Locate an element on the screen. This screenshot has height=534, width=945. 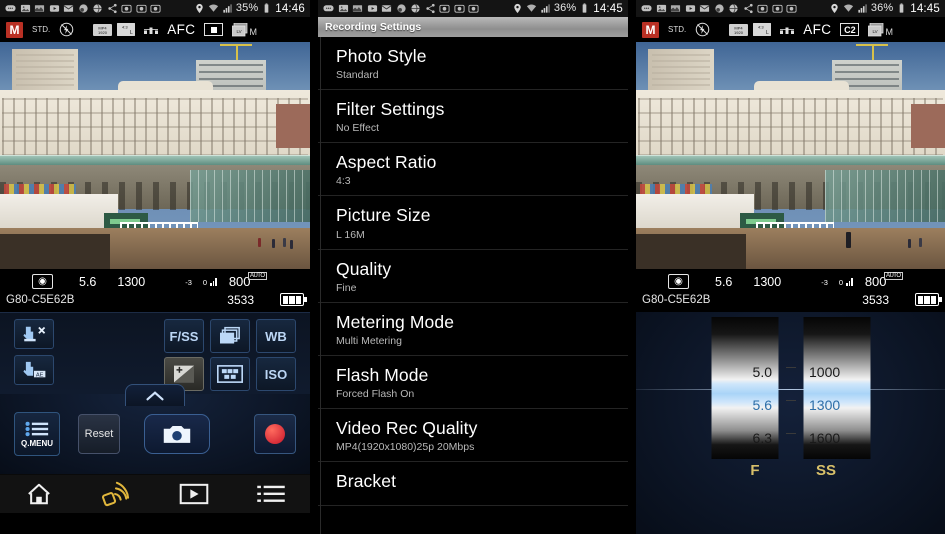
shutter-option: 1000 is located at coordinates (836, 372).